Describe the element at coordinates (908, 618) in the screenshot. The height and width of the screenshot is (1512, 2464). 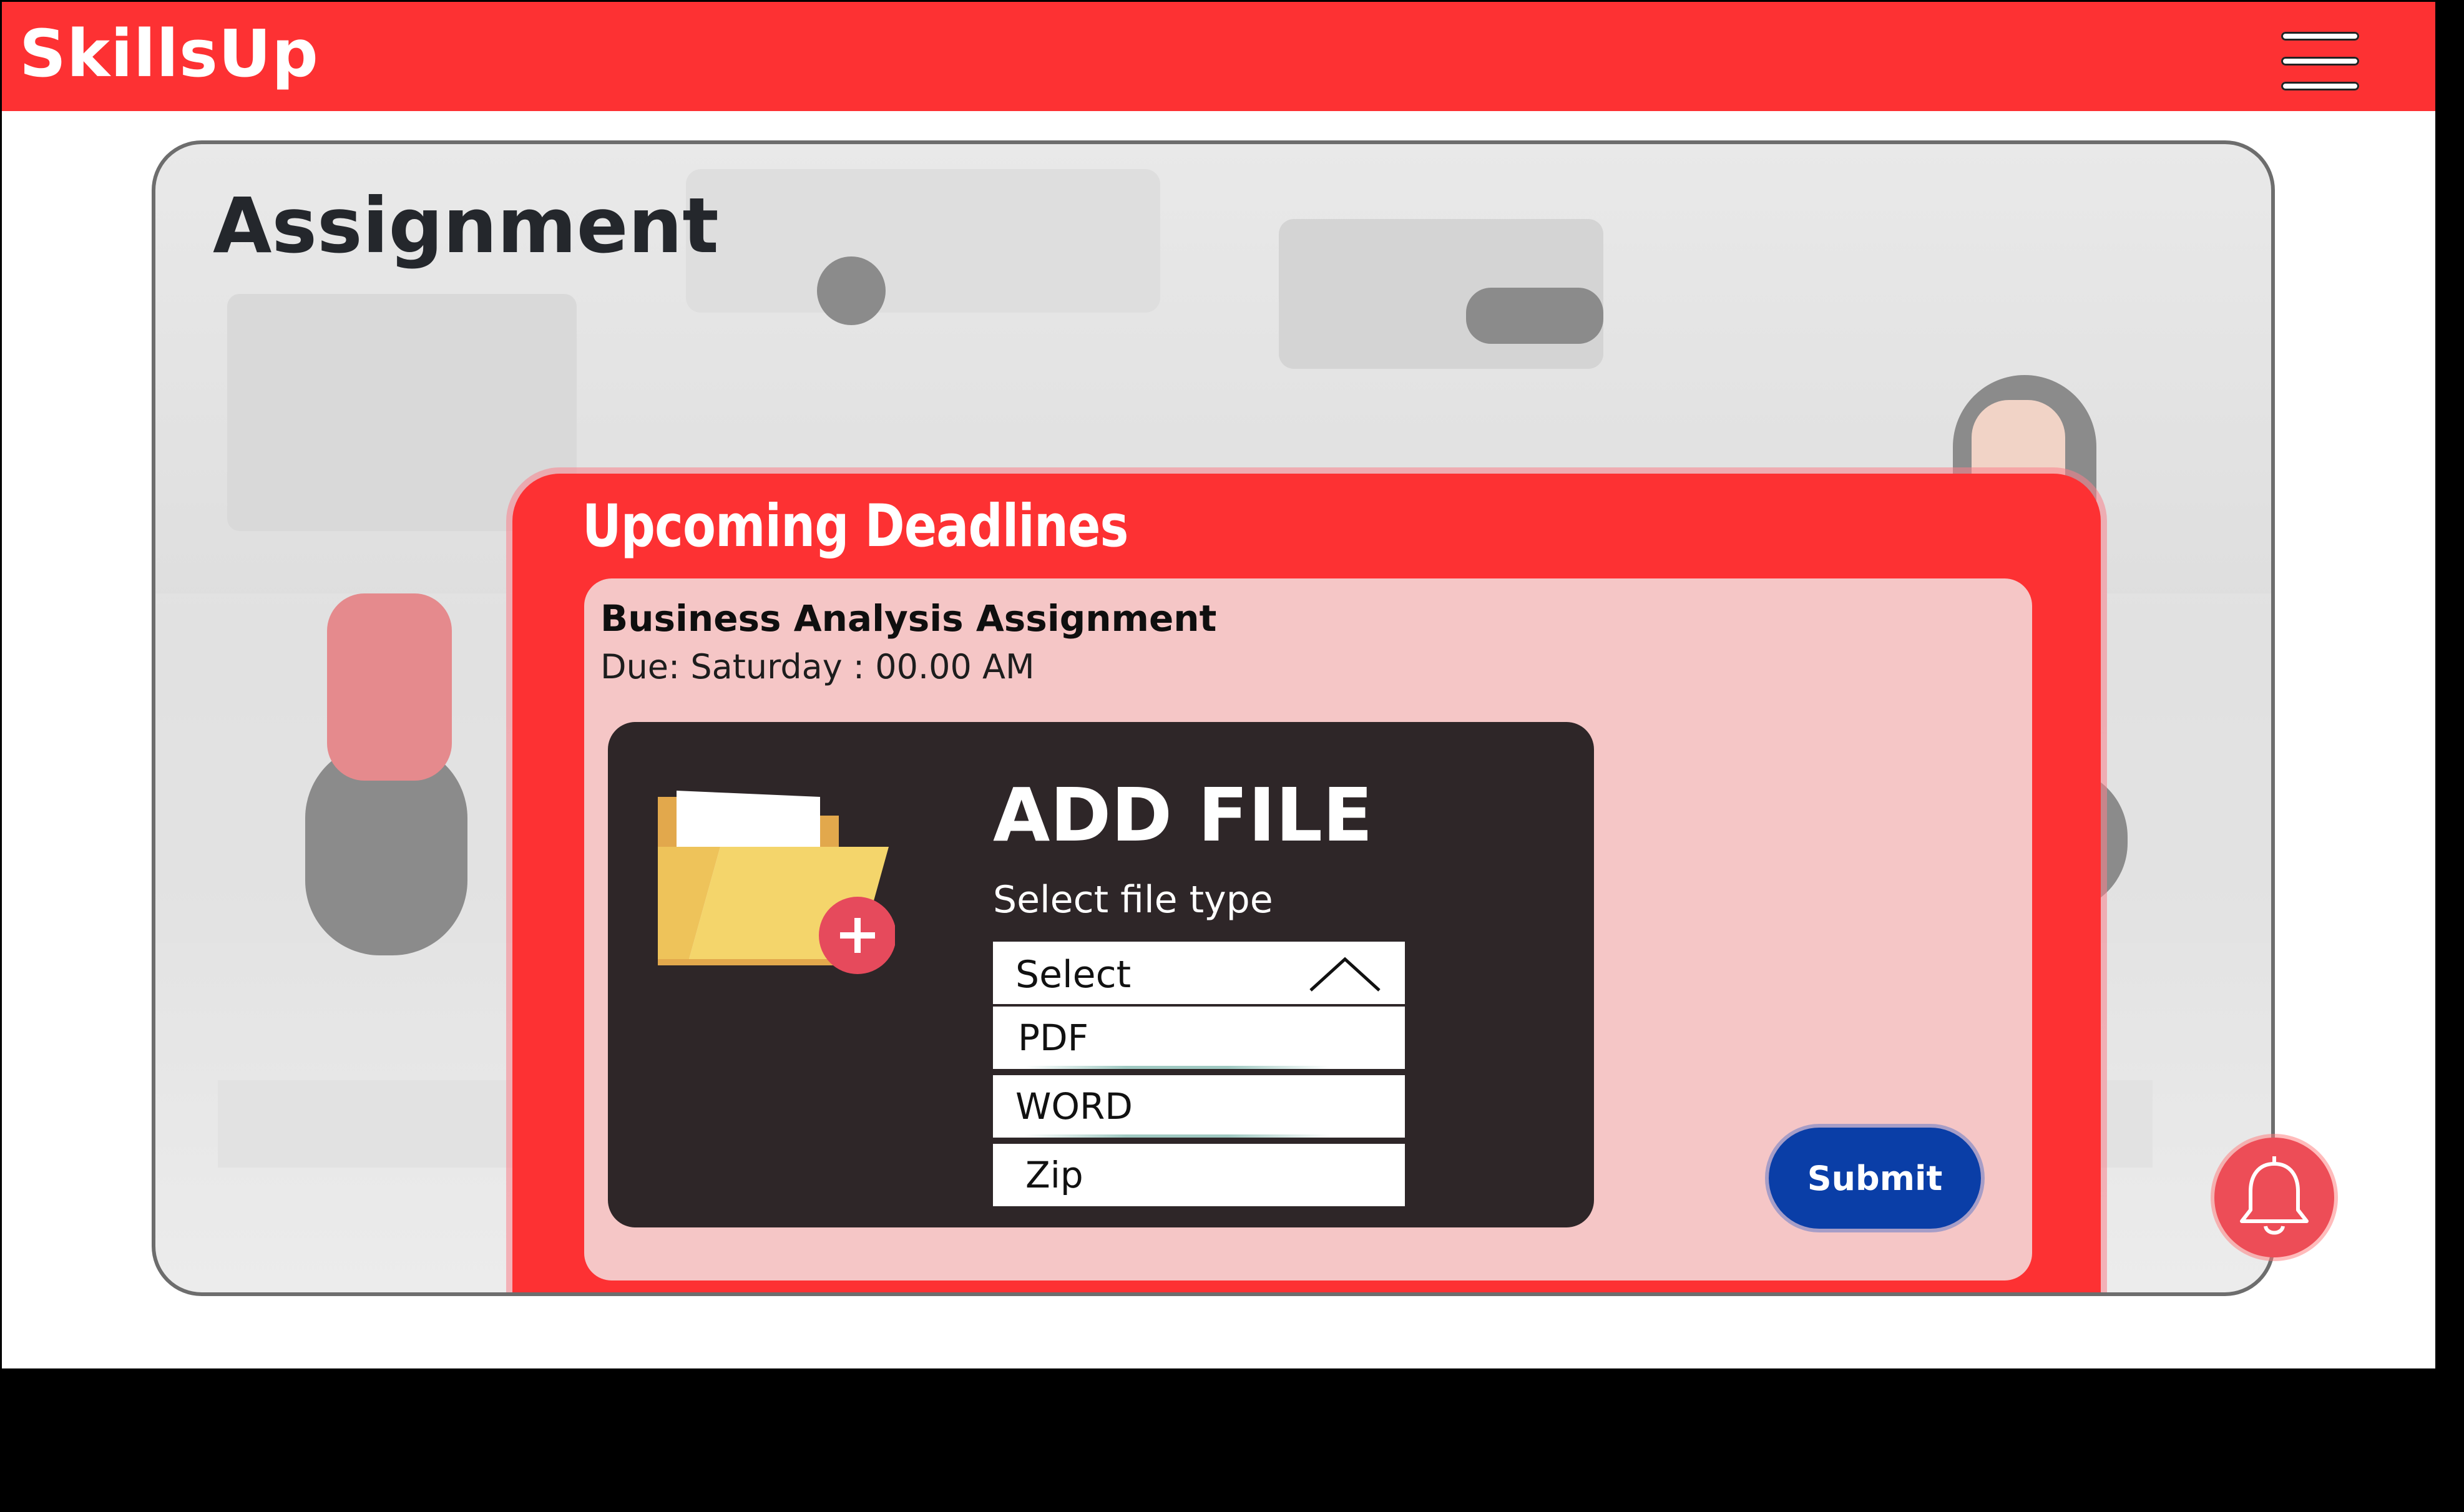
I see `assignment-name: Business Analysis Assignment` at that location.